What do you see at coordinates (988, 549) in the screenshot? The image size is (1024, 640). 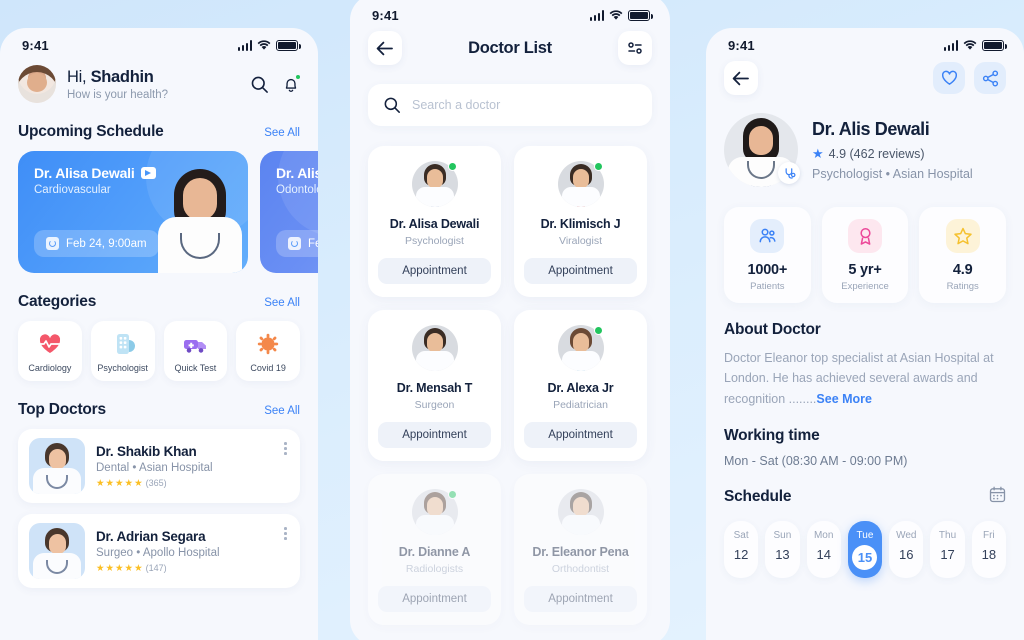 I see `date-option: Fri 18` at bounding box center [988, 549].